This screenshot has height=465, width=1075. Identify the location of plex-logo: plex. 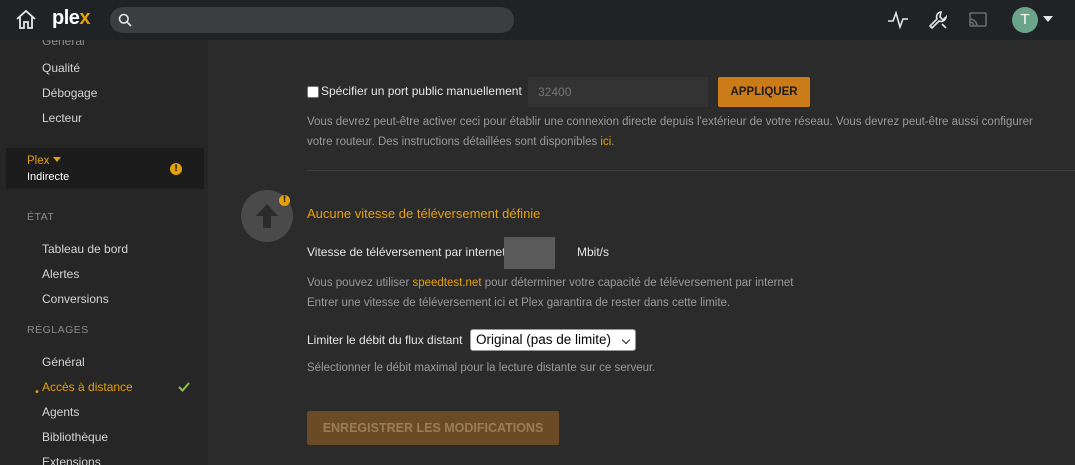
(71, 18).